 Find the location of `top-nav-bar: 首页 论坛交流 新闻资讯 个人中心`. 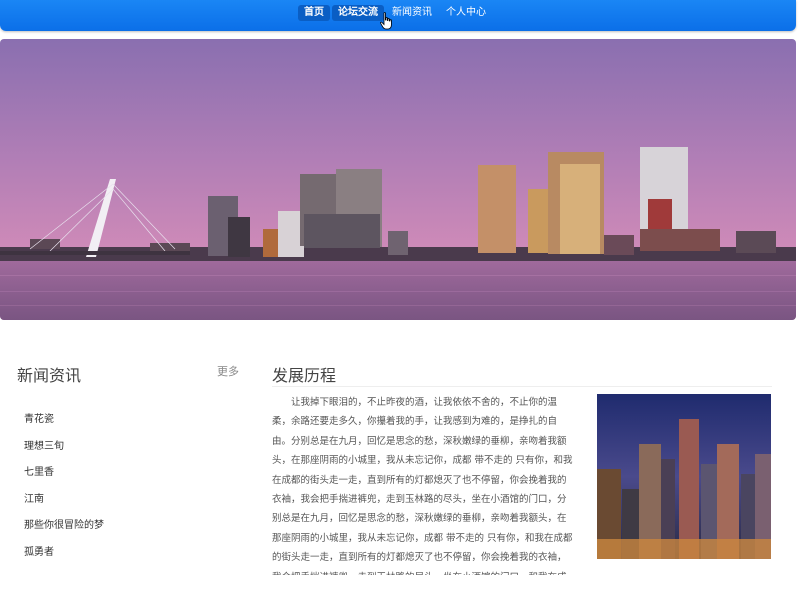

top-nav-bar: 首页 论坛交流 新闻资讯 个人中心 is located at coordinates (398, 15).